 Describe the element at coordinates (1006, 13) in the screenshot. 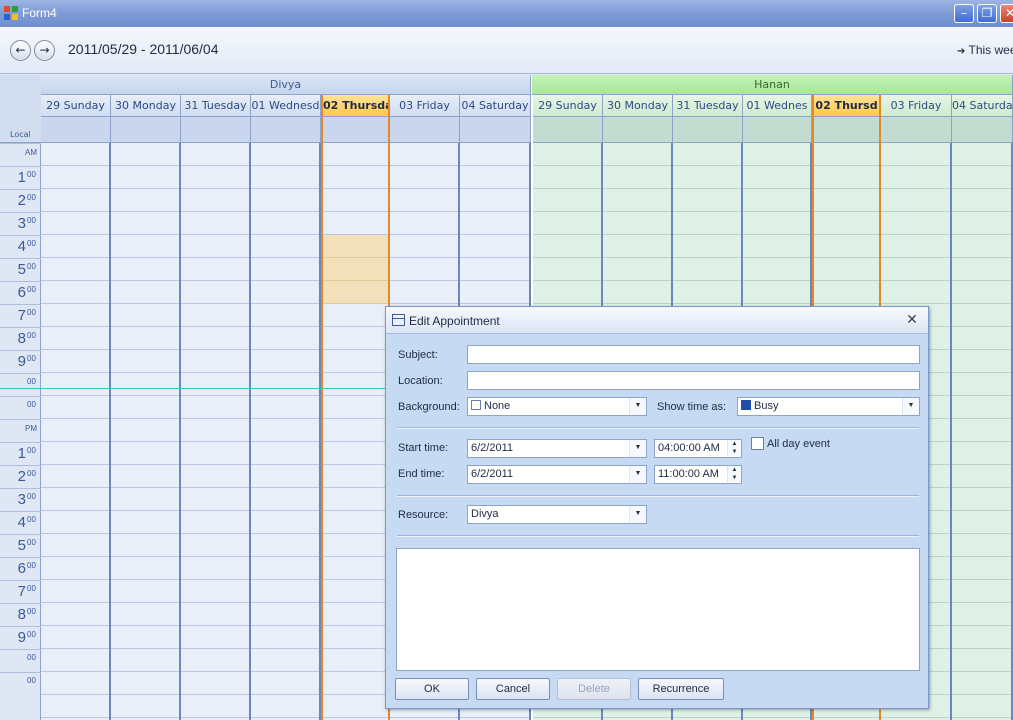

I see `close-window-button: ✕` at that location.